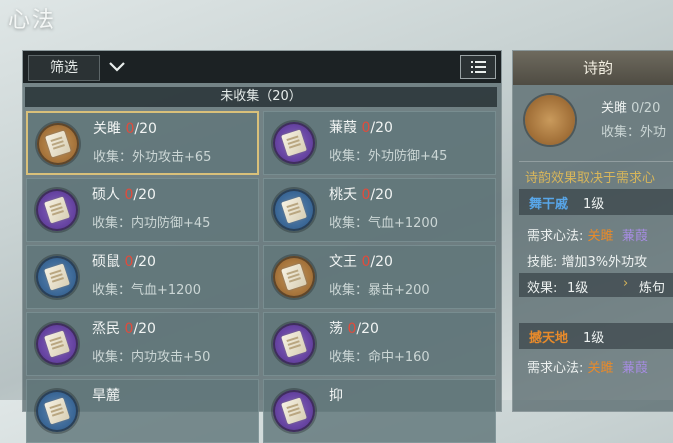 The width and height of the screenshot is (673, 443). What do you see at coordinates (593, 68) in the screenshot?
I see `poem-rhyme-title: 诗韵` at bounding box center [593, 68].